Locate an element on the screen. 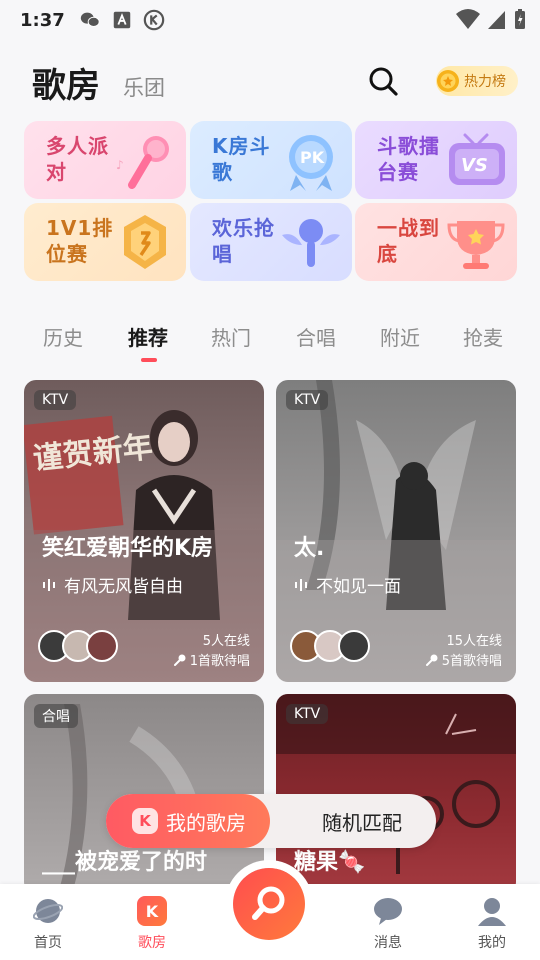 This screenshot has height=960, width=540. feature-1v1-ranked: 1V1排位赛 is located at coordinates (105, 242).